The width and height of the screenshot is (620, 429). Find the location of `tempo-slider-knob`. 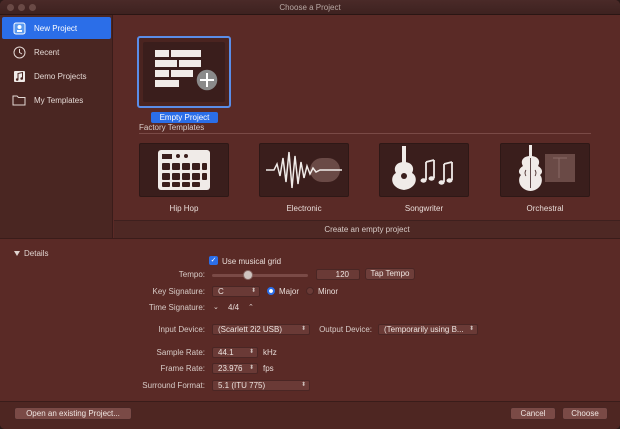

tempo-slider-knob is located at coordinates (248, 275).